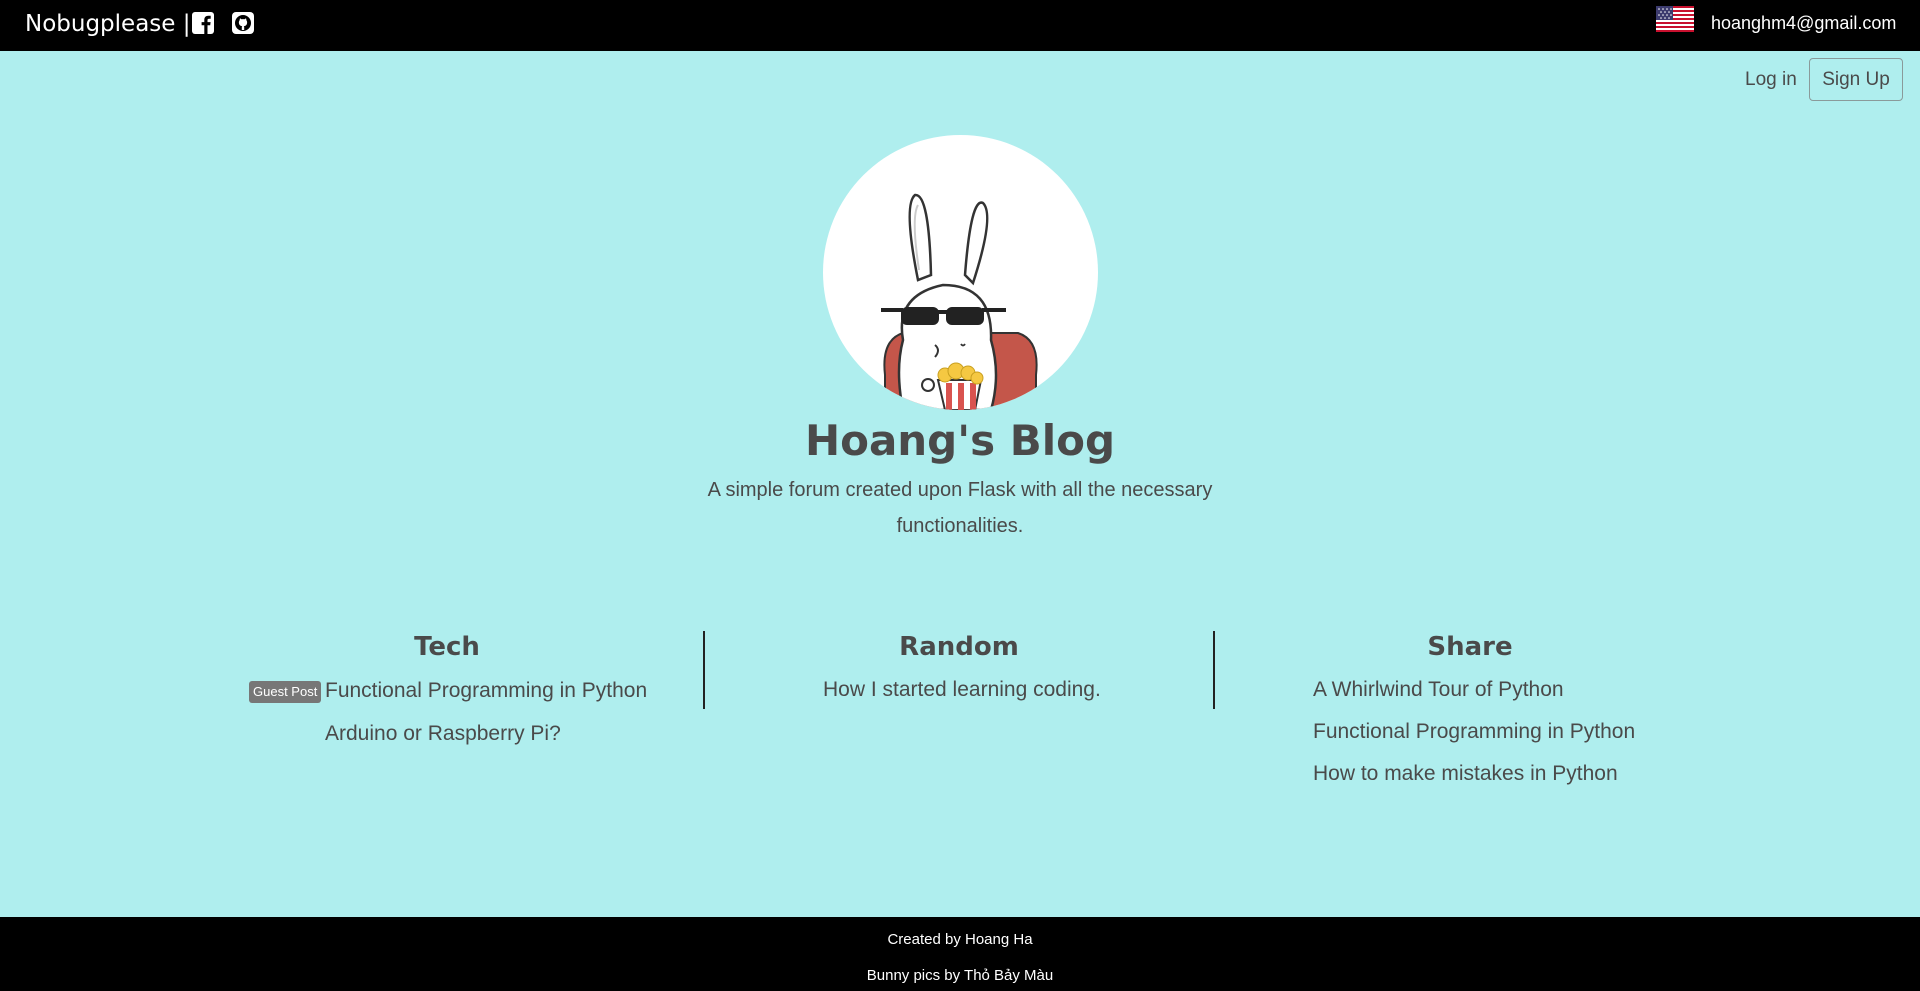 This screenshot has width=1920, height=991. Describe the element at coordinates (203, 23) in the screenshot. I see `facebook-icon` at that location.